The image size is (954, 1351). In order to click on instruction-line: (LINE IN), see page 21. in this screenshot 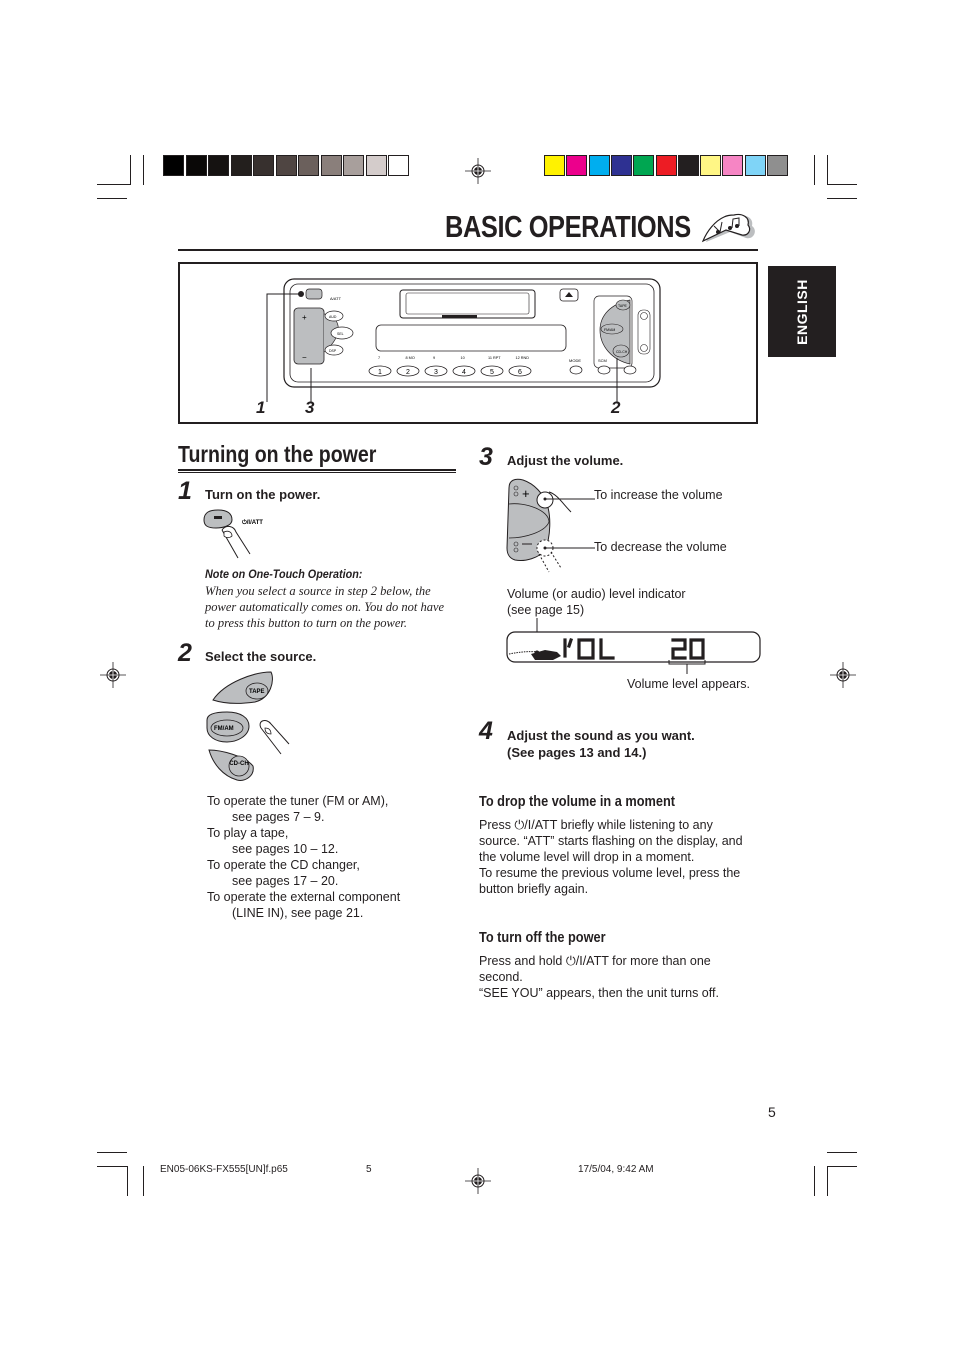, I will do `click(298, 913)`.